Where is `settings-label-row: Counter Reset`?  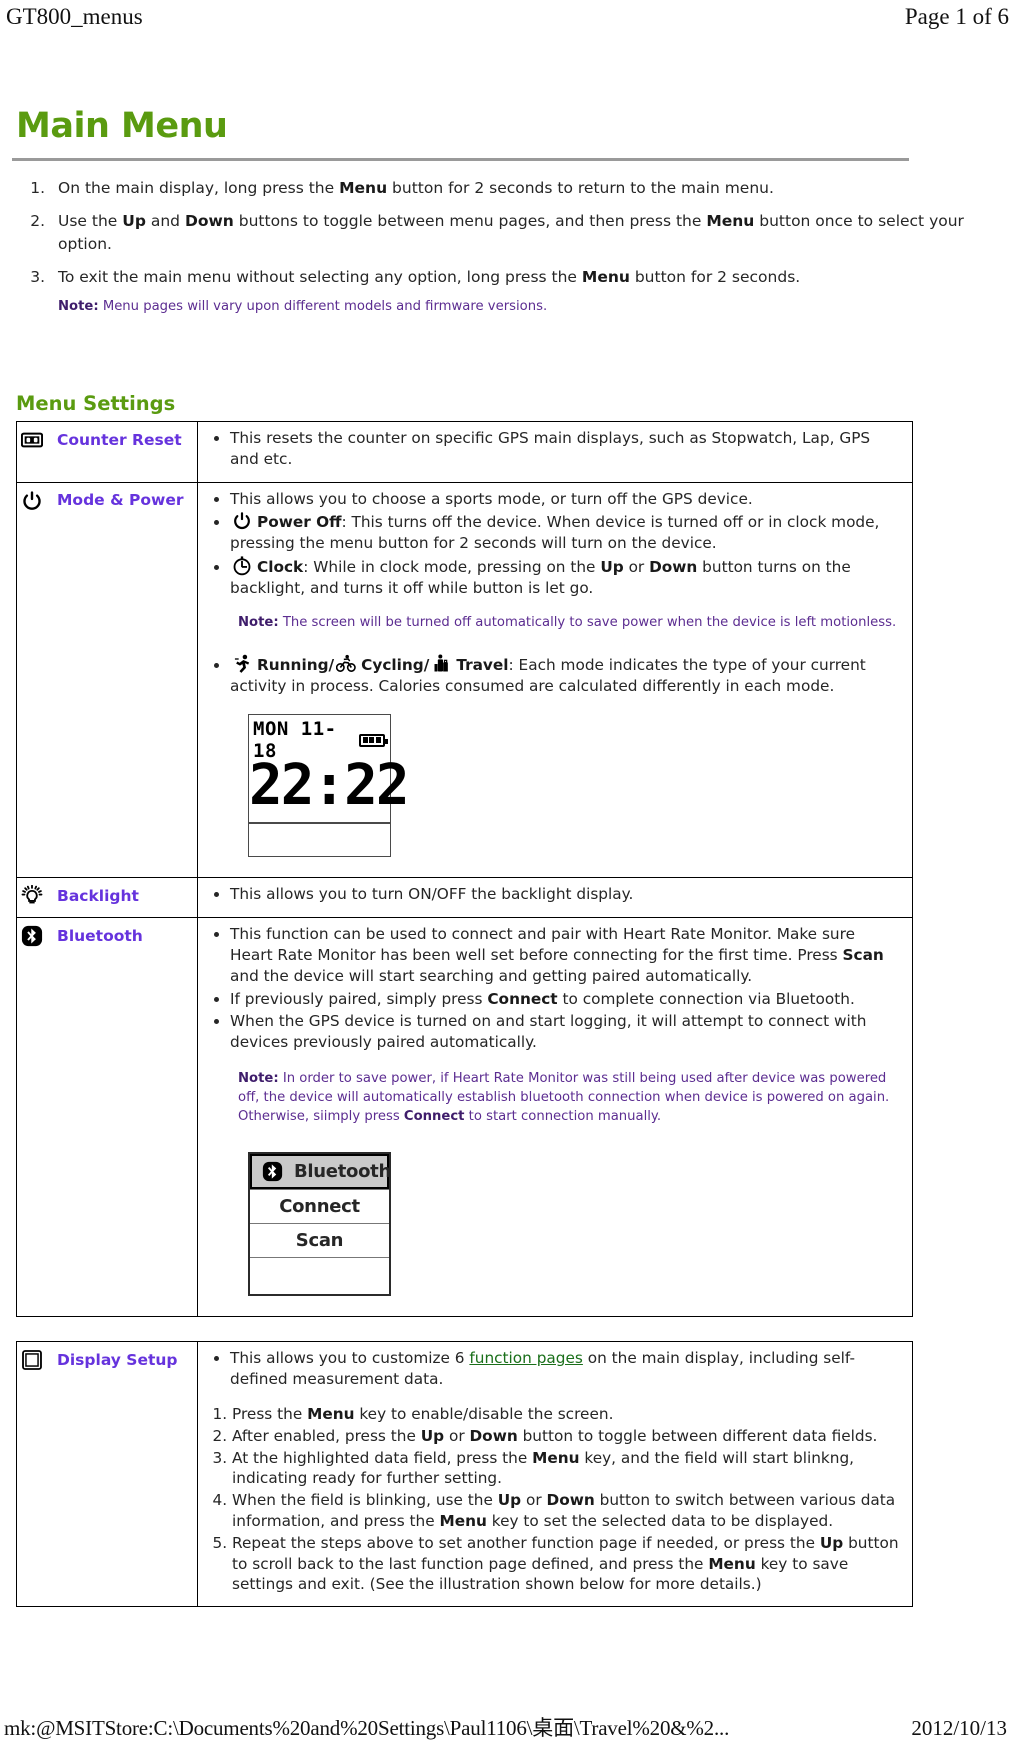
settings-label-row: Counter Reset is located at coordinates (106, 440).